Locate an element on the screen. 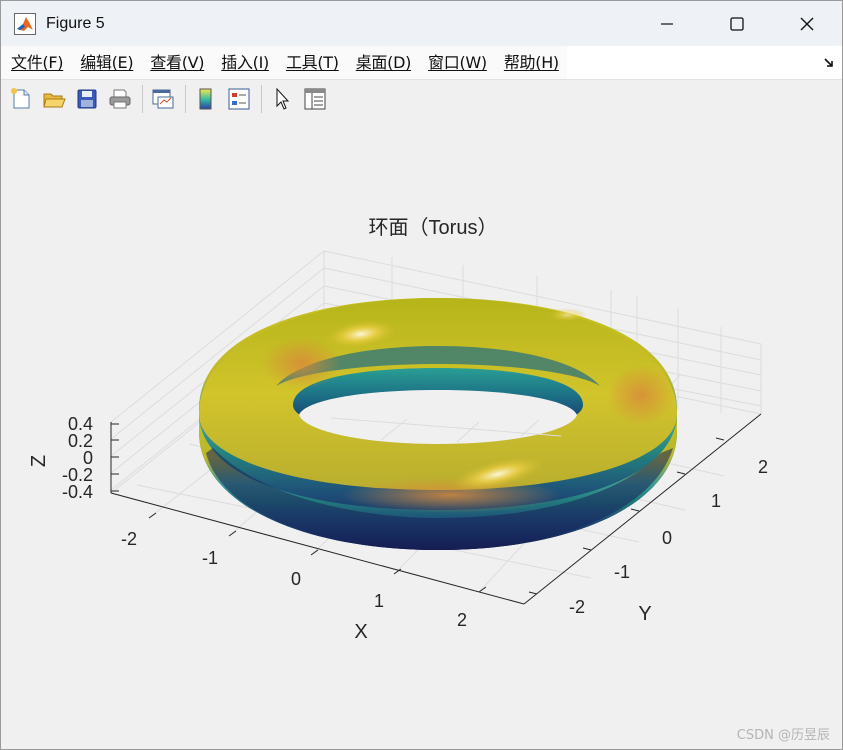 The image size is (843, 750). open-file-button is located at coordinates (54, 99).